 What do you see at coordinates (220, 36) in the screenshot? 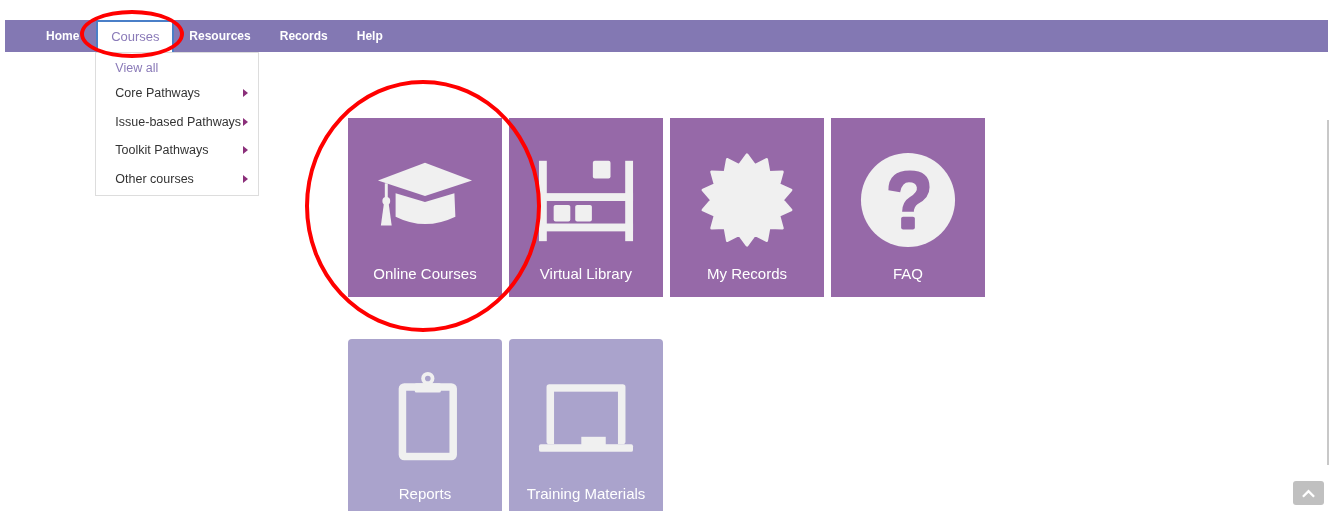
I see `nav-link: Resources` at bounding box center [220, 36].